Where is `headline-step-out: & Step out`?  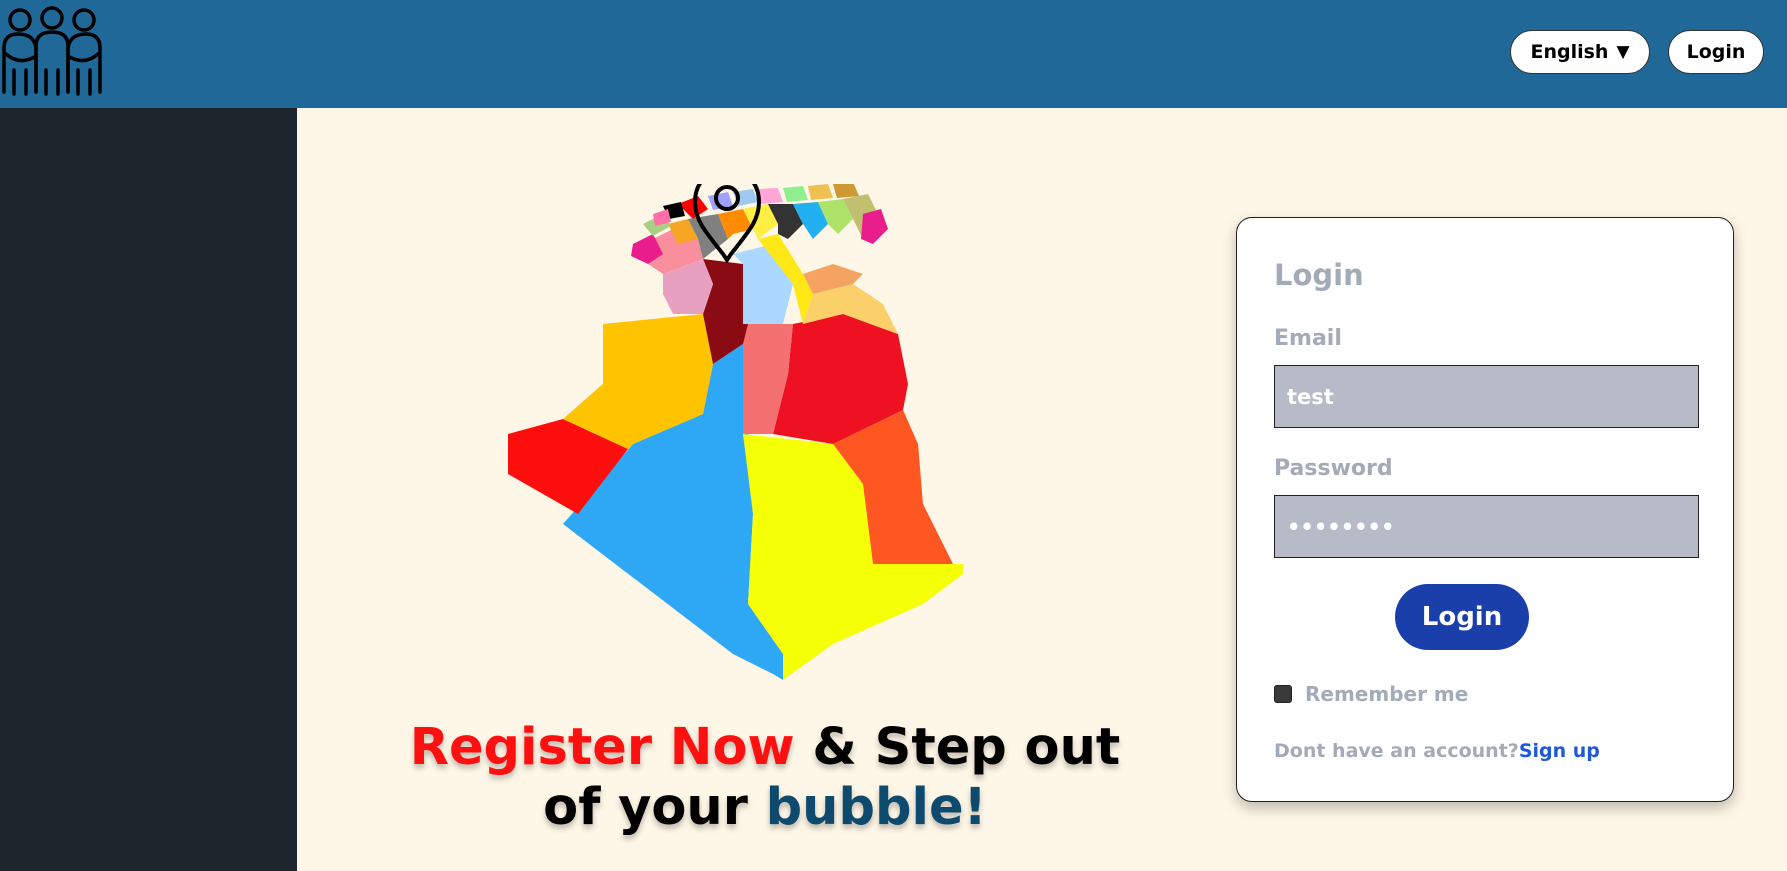
headline-step-out: & Step out is located at coordinates (957, 747).